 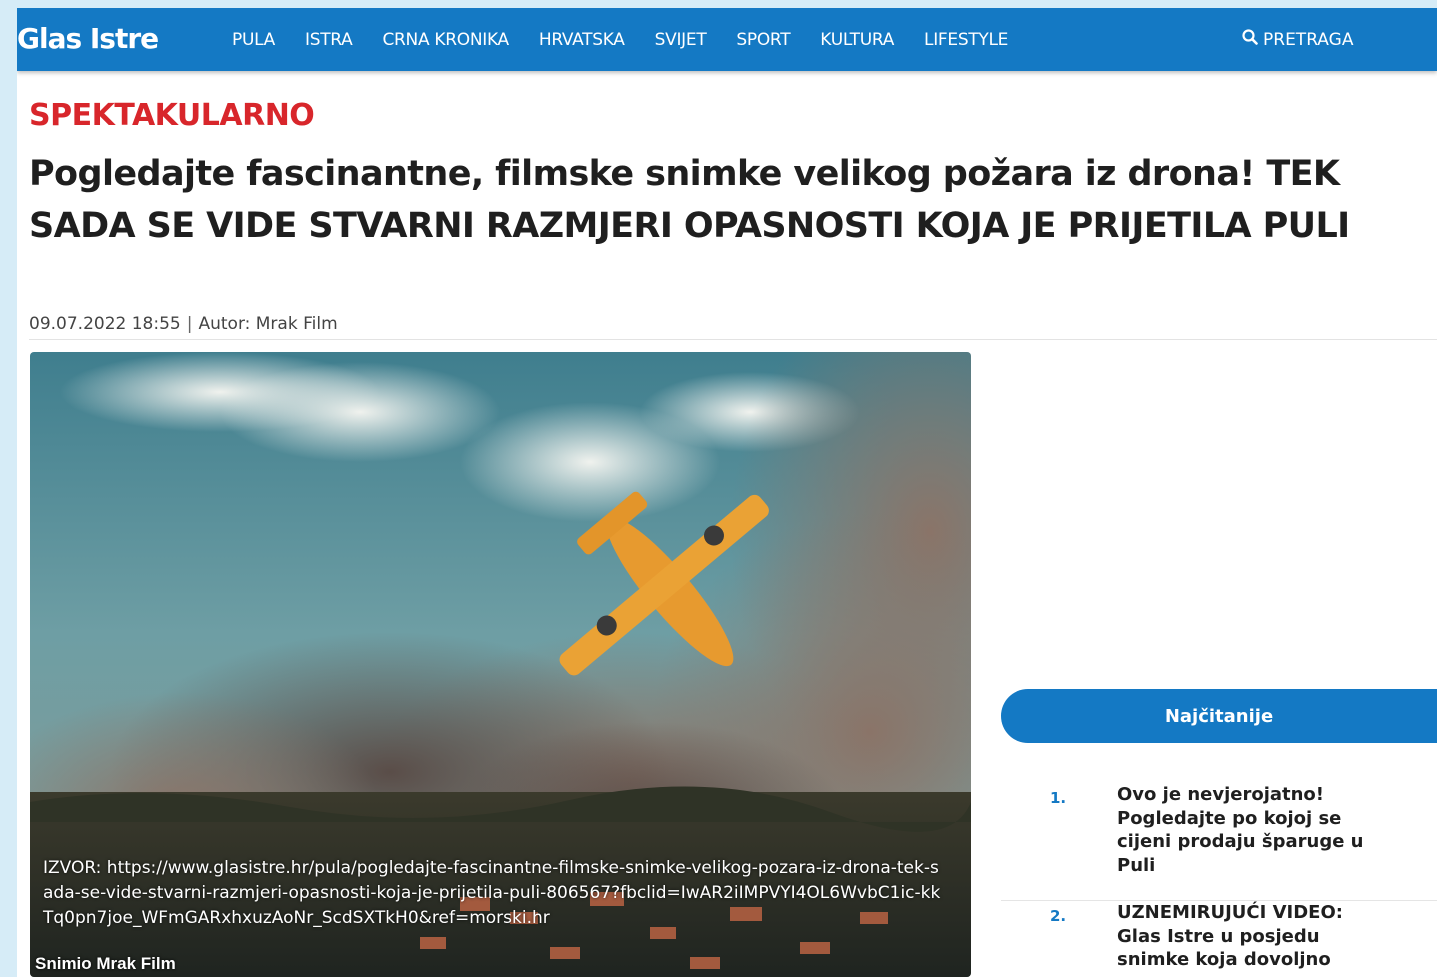 What do you see at coordinates (966, 40) in the screenshot?
I see `nav-item-lifestyle: LIFESTYLE` at bounding box center [966, 40].